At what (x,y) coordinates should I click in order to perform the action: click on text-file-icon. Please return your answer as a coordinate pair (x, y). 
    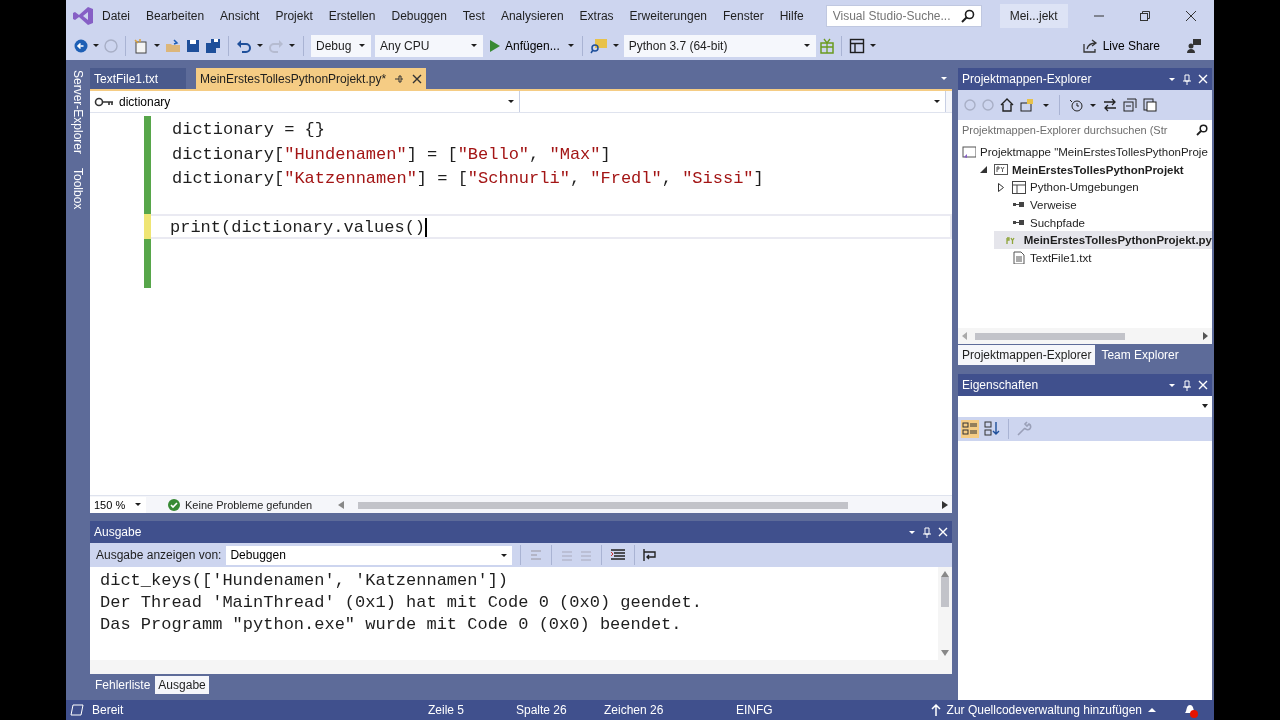
    Looking at the image, I should click on (1019, 258).